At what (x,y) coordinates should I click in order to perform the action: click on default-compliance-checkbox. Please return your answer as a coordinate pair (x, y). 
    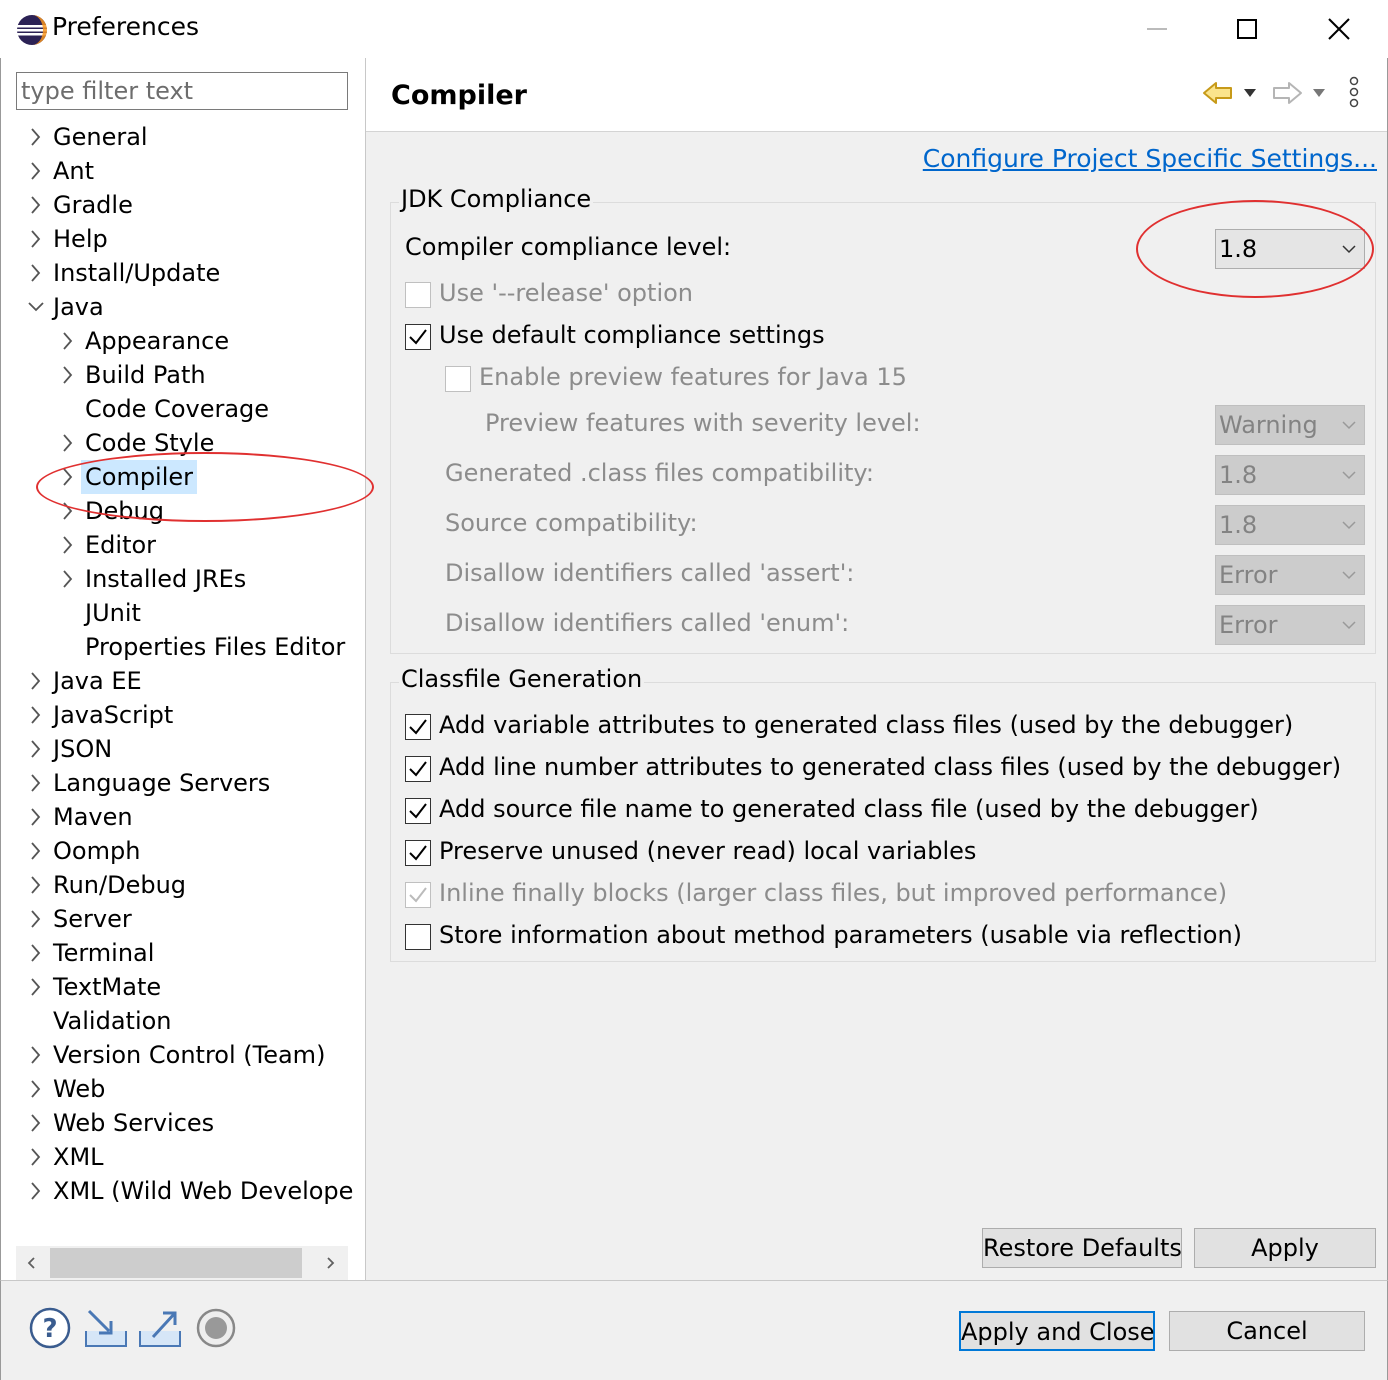
    Looking at the image, I should click on (418, 337).